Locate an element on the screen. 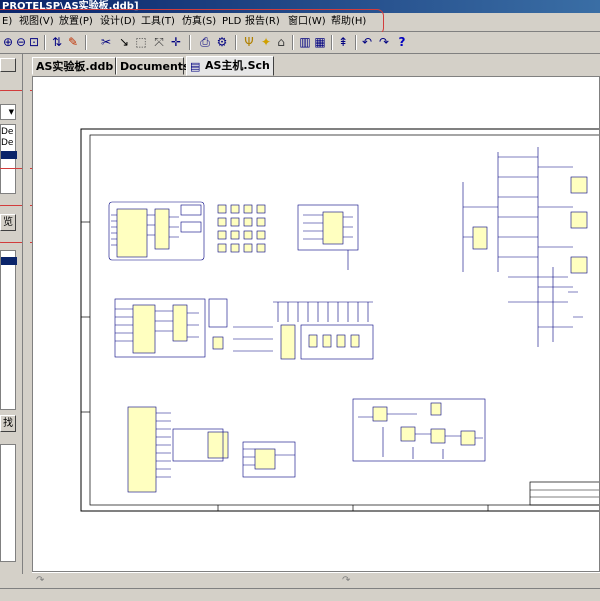  menu-edit: E) is located at coordinates (7, 22).